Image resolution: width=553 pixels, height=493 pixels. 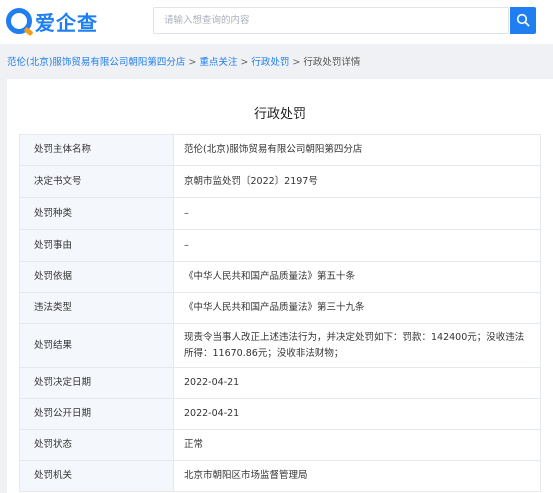 I want to click on logo-mark-icon, so click(x=19, y=21).